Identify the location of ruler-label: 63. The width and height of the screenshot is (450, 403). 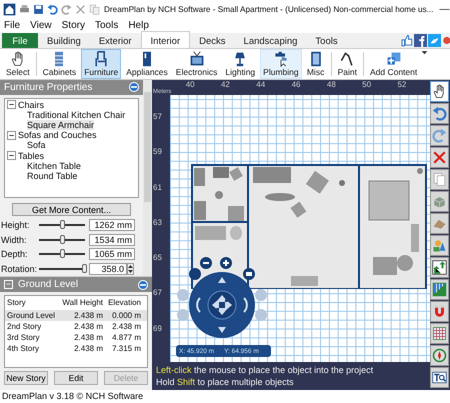
(157, 222).